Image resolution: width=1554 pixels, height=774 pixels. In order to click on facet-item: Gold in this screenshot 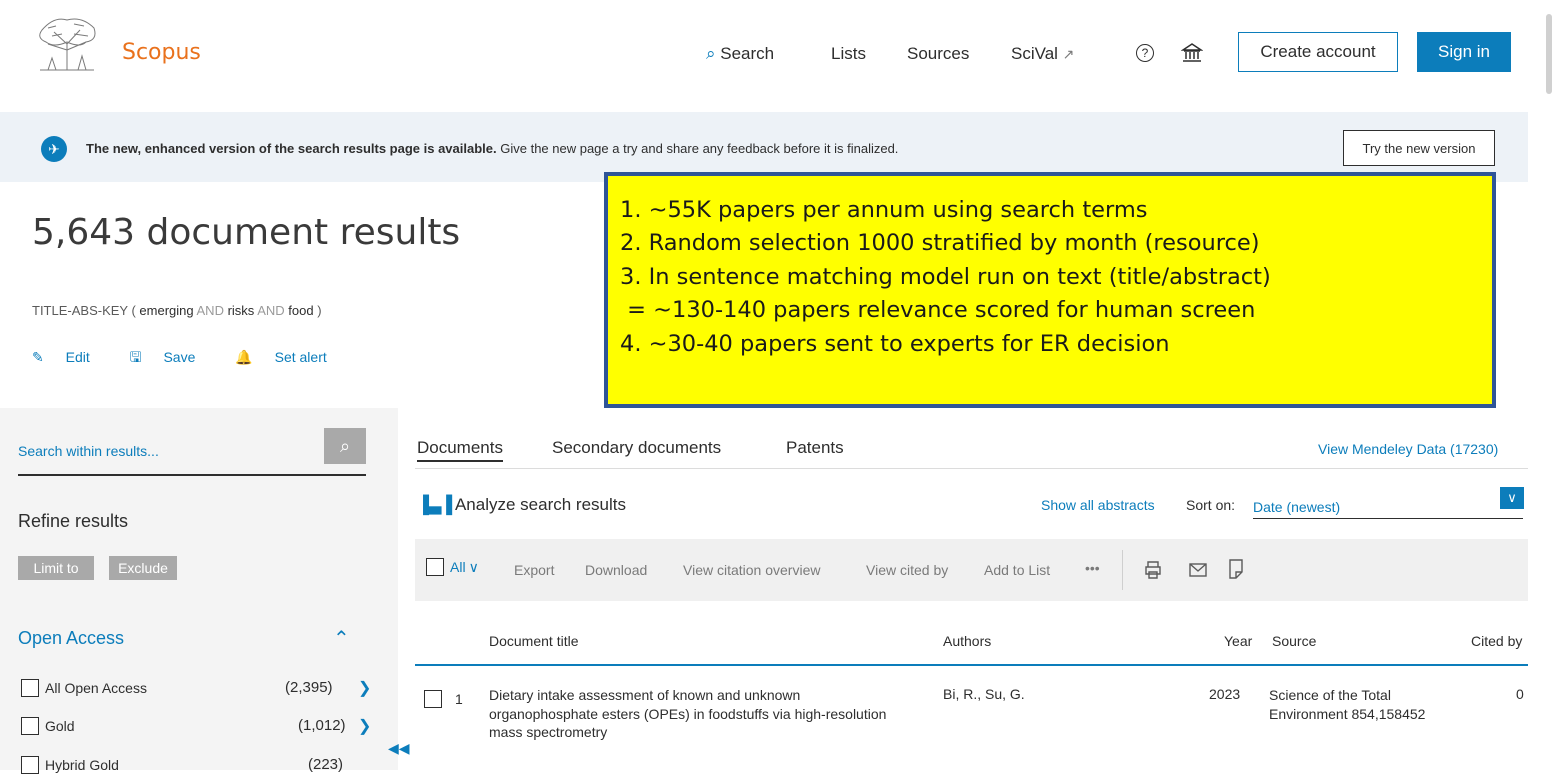, I will do `click(48, 726)`.